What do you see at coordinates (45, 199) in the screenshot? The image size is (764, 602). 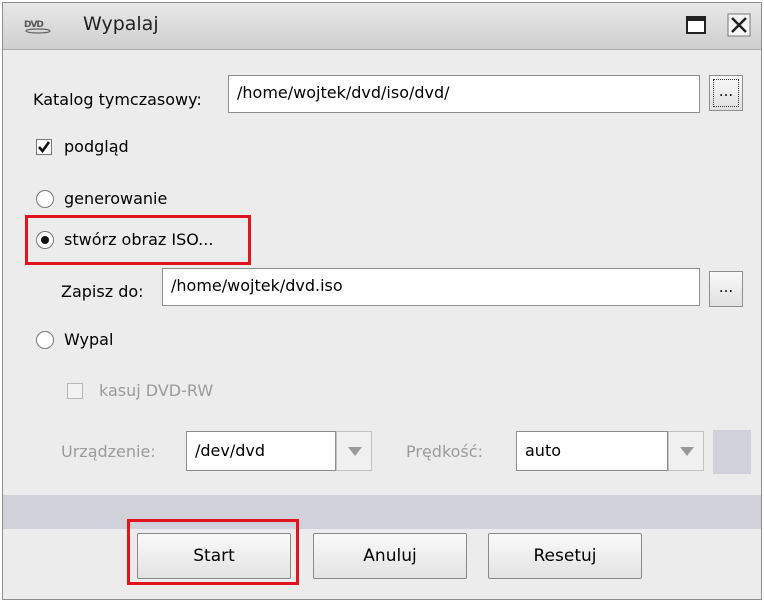 I see `generate-radio` at bounding box center [45, 199].